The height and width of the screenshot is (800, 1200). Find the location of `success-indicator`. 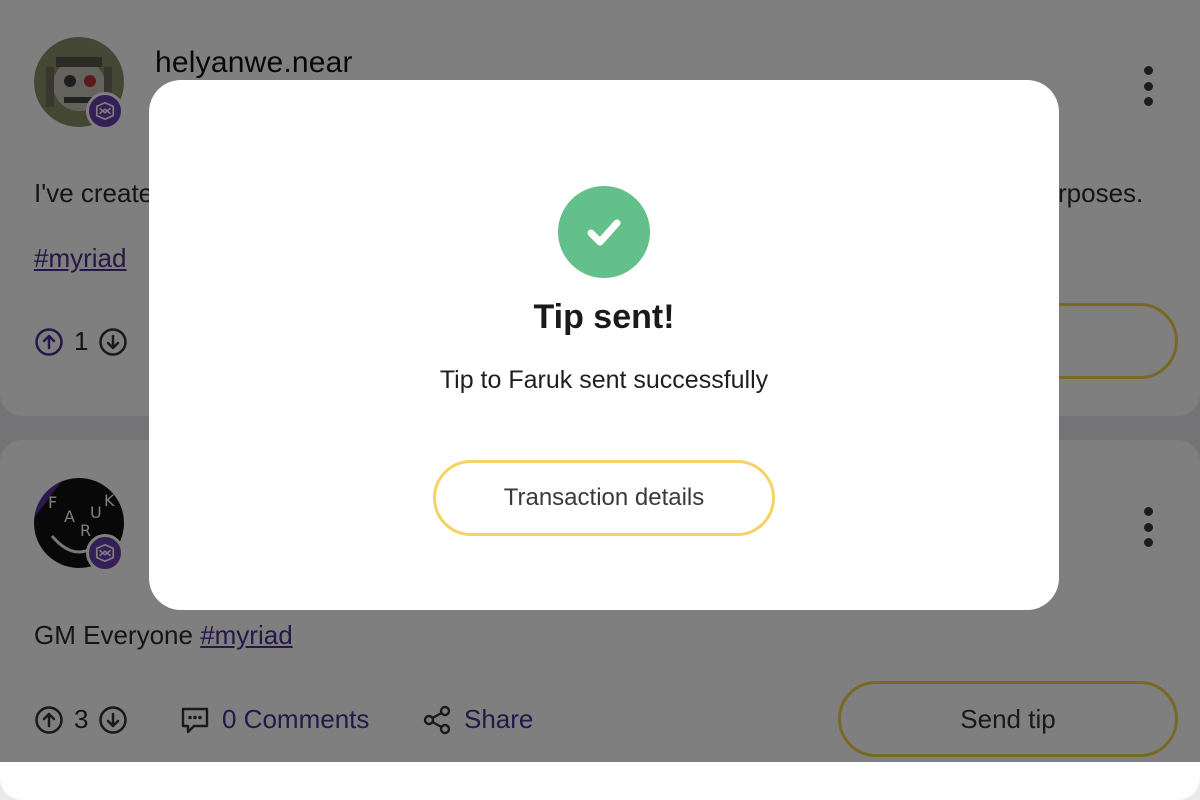

success-indicator is located at coordinates (604, 232).